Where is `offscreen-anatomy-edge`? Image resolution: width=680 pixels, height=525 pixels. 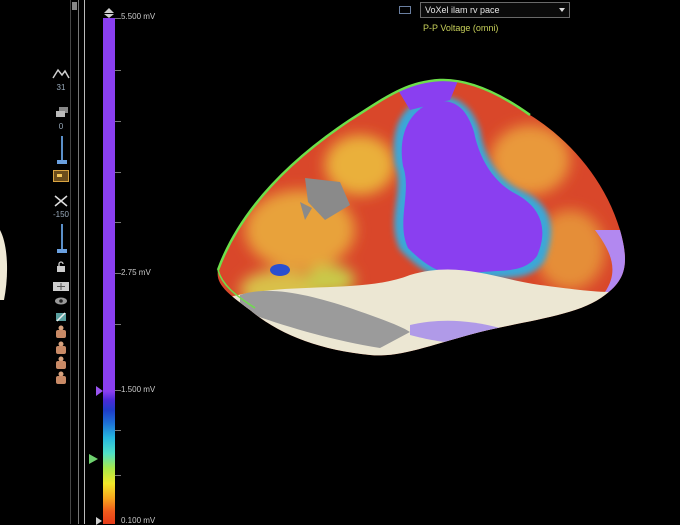
offscreen-anatomy-edge is located at coordinates (4, 265).